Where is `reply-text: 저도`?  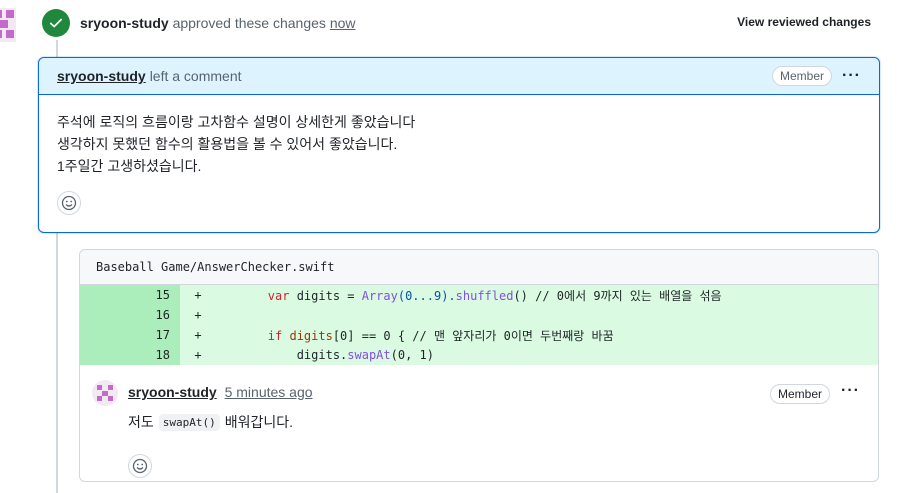
reply-text: 저도 is located at coordinates (141, 422).